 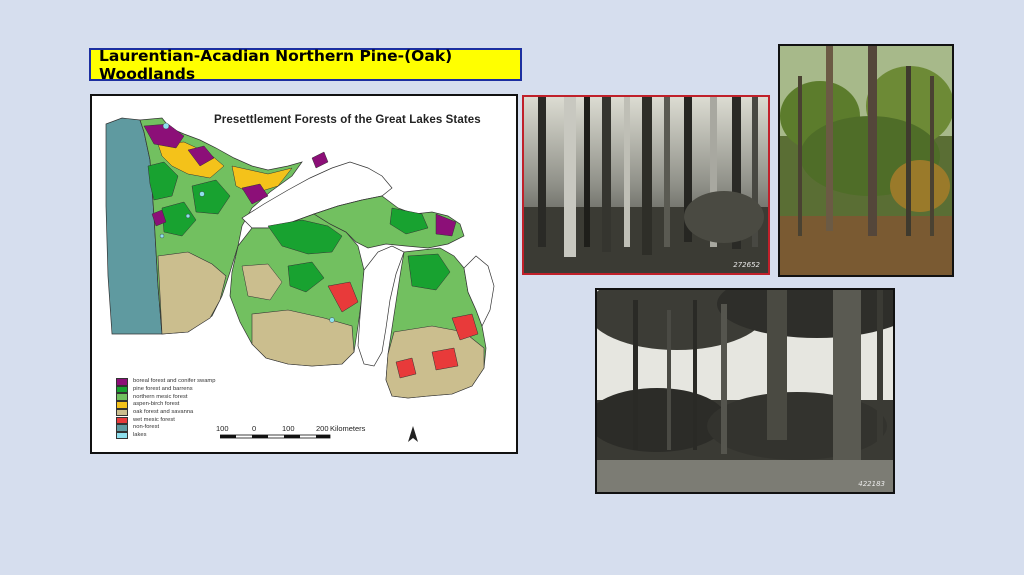 What do you see at coordinates (746, 265) in the screenshot?
I see `photo-code: 272652` at bounding box center [746, 265].